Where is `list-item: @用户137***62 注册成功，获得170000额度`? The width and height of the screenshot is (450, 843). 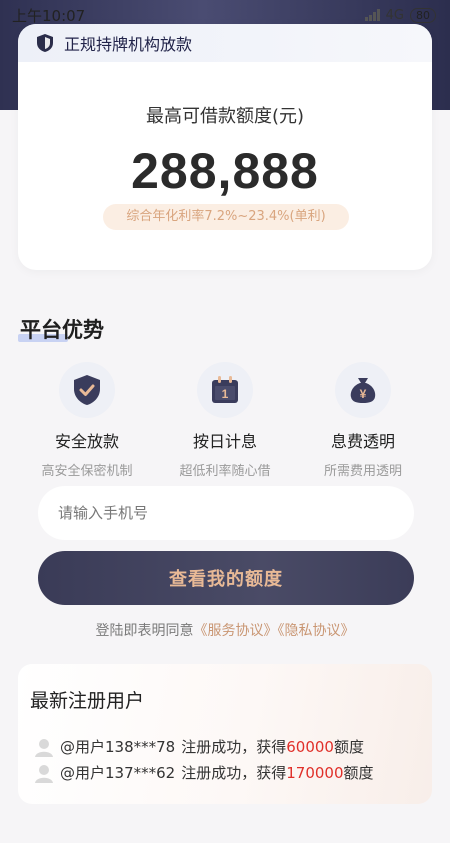 list-item: @用户137***62 注册成功，获得170000额度 is located at coordinates (204, 772).